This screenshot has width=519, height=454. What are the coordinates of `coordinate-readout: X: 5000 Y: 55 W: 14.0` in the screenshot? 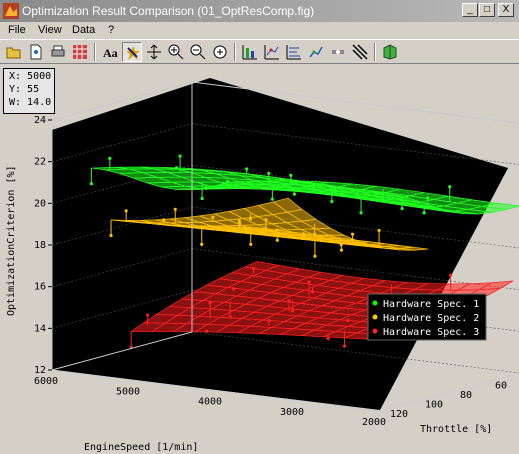 It's located at (29, 91).